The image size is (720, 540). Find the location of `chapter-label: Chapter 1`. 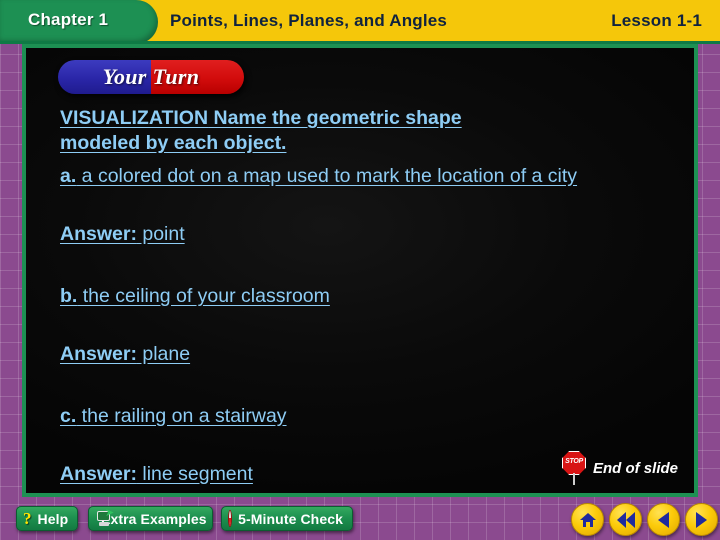

chapter-label: Chapter 1 is located at coordinates (68, 19).